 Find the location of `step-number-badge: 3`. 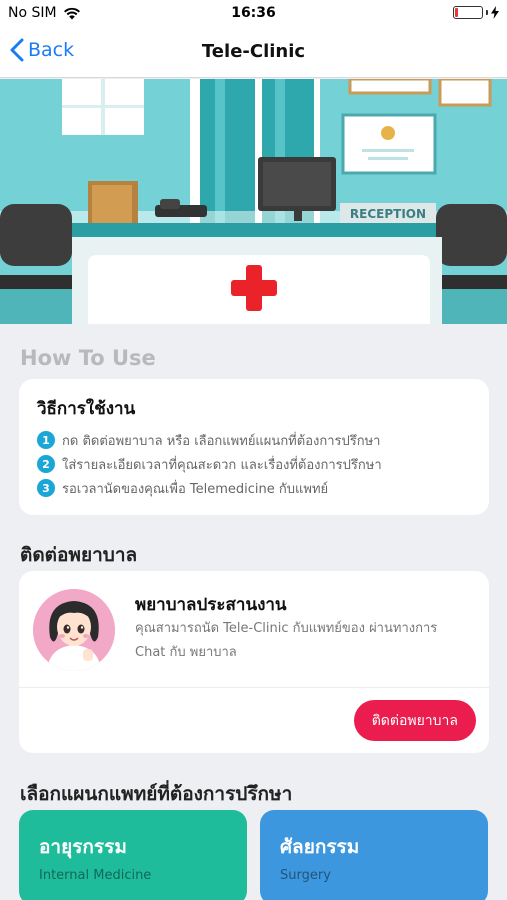

step-number-badge: 3 is located at coordinates (46, 488).